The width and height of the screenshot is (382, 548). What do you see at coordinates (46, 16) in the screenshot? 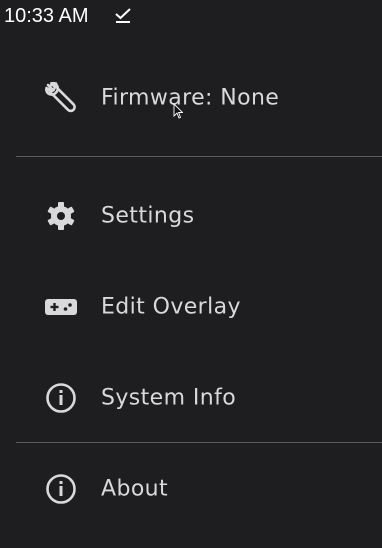
I see `status-time: 10:33 AM` at bounding box center [46, 16].